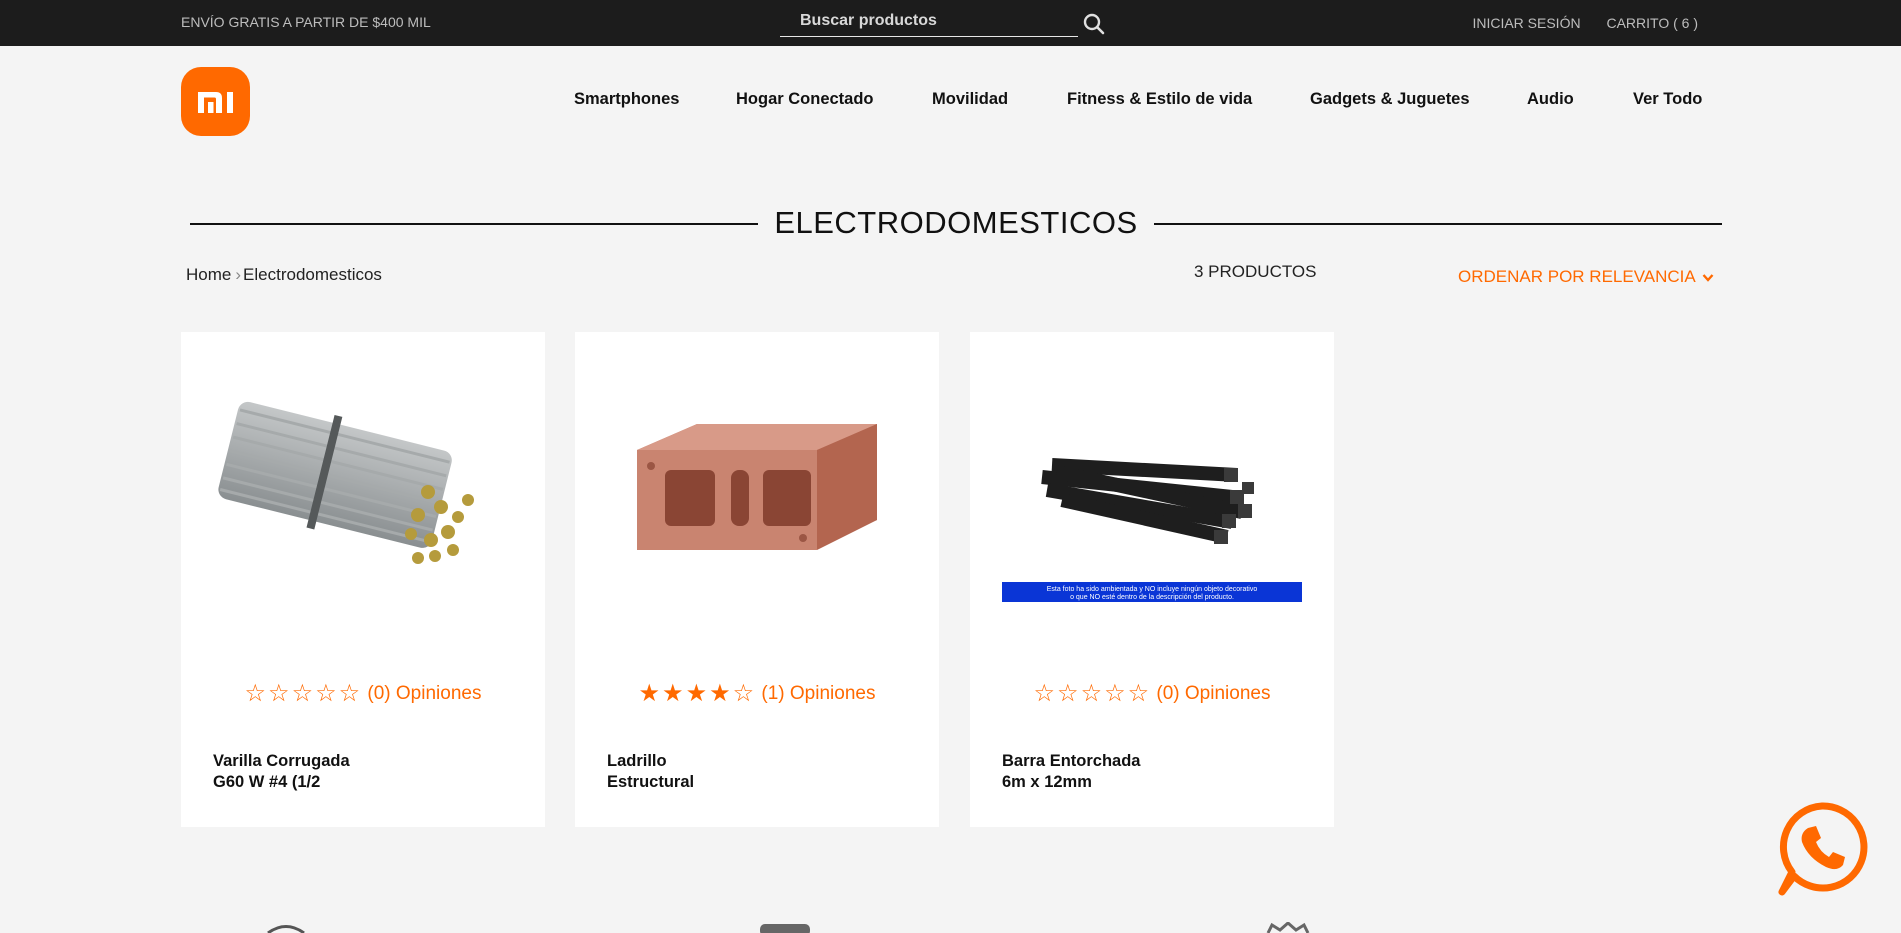  I want to click on nav-ver-todo: Ver Todo, so click(1667, 99).